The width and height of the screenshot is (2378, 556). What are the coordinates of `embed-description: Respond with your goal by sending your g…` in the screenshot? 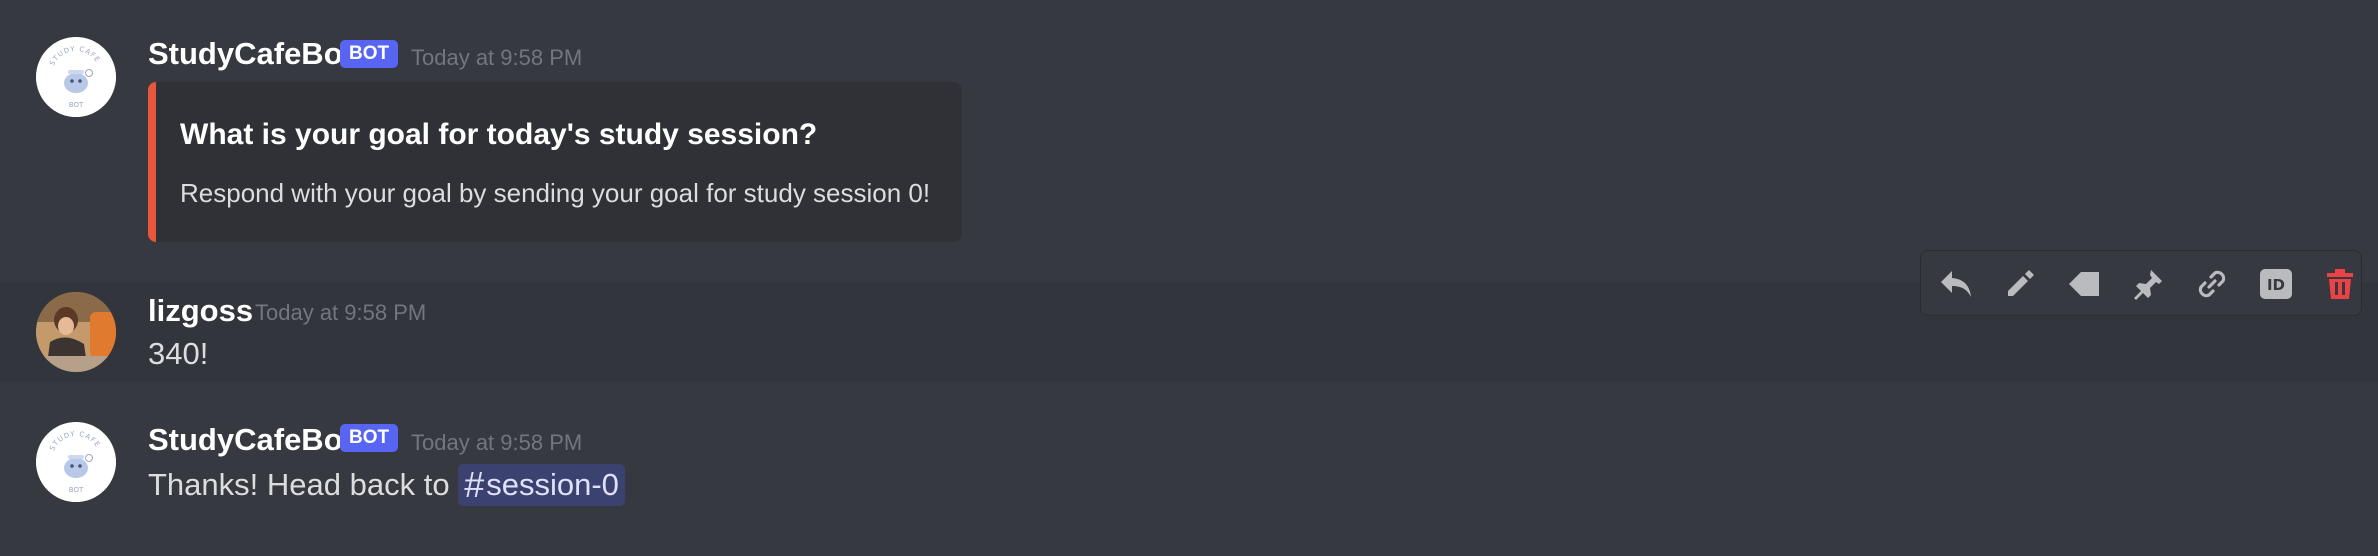 It's located at (555, 193).